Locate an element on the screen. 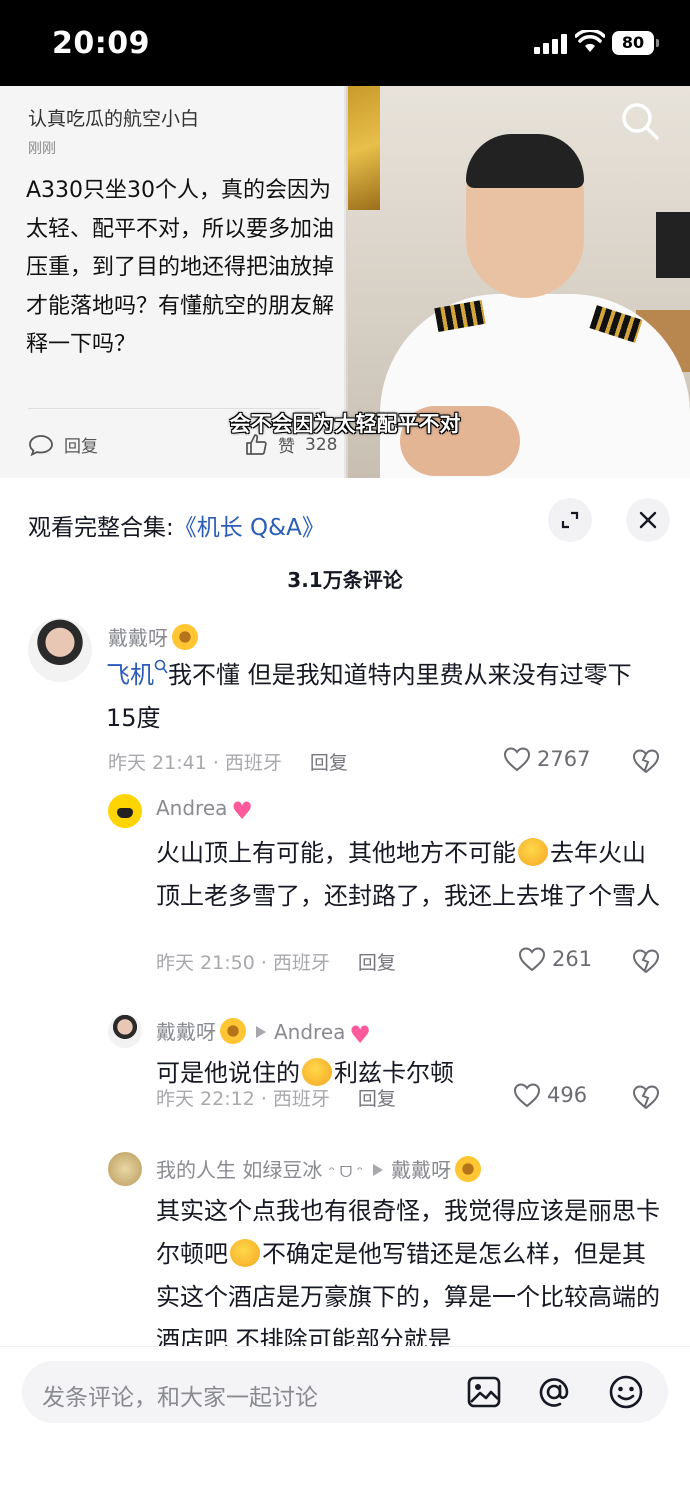 Image resolution: width=690 pixels, height=1493 pixels. battery-indicator: 80 is located at coordinates (635, 43).